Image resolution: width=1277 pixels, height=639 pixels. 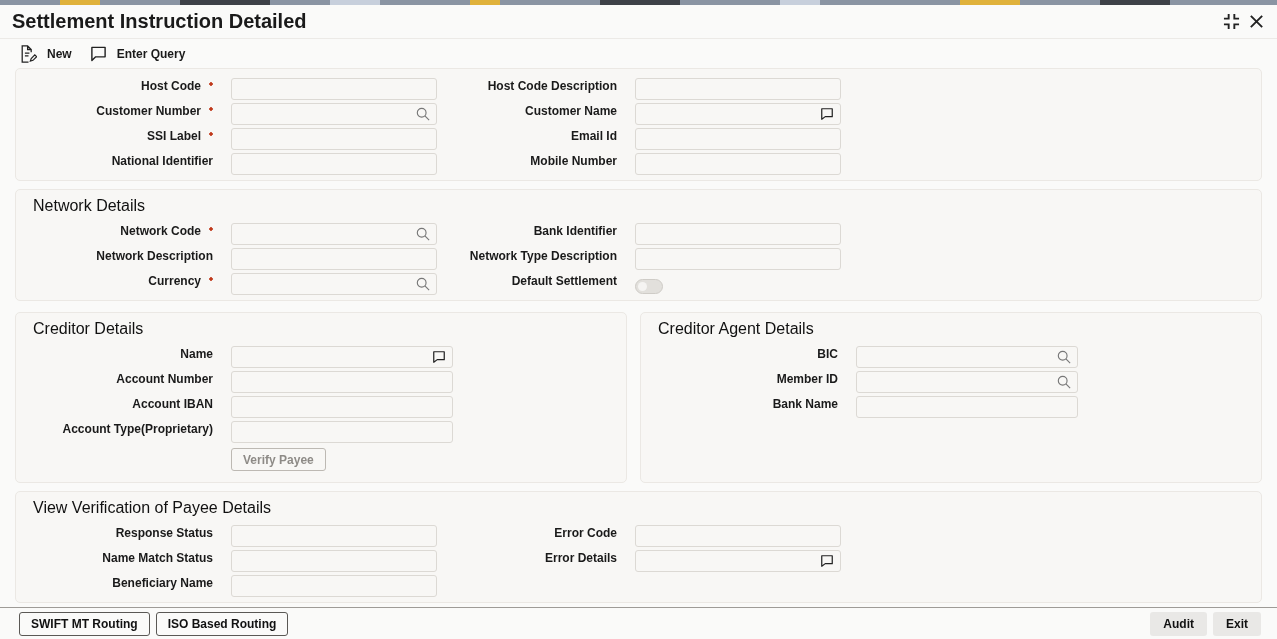 What do you see at coordinates (580, 557) in the screenshot?
I see `field-label: Error Details` at bounding box center [580, 557].